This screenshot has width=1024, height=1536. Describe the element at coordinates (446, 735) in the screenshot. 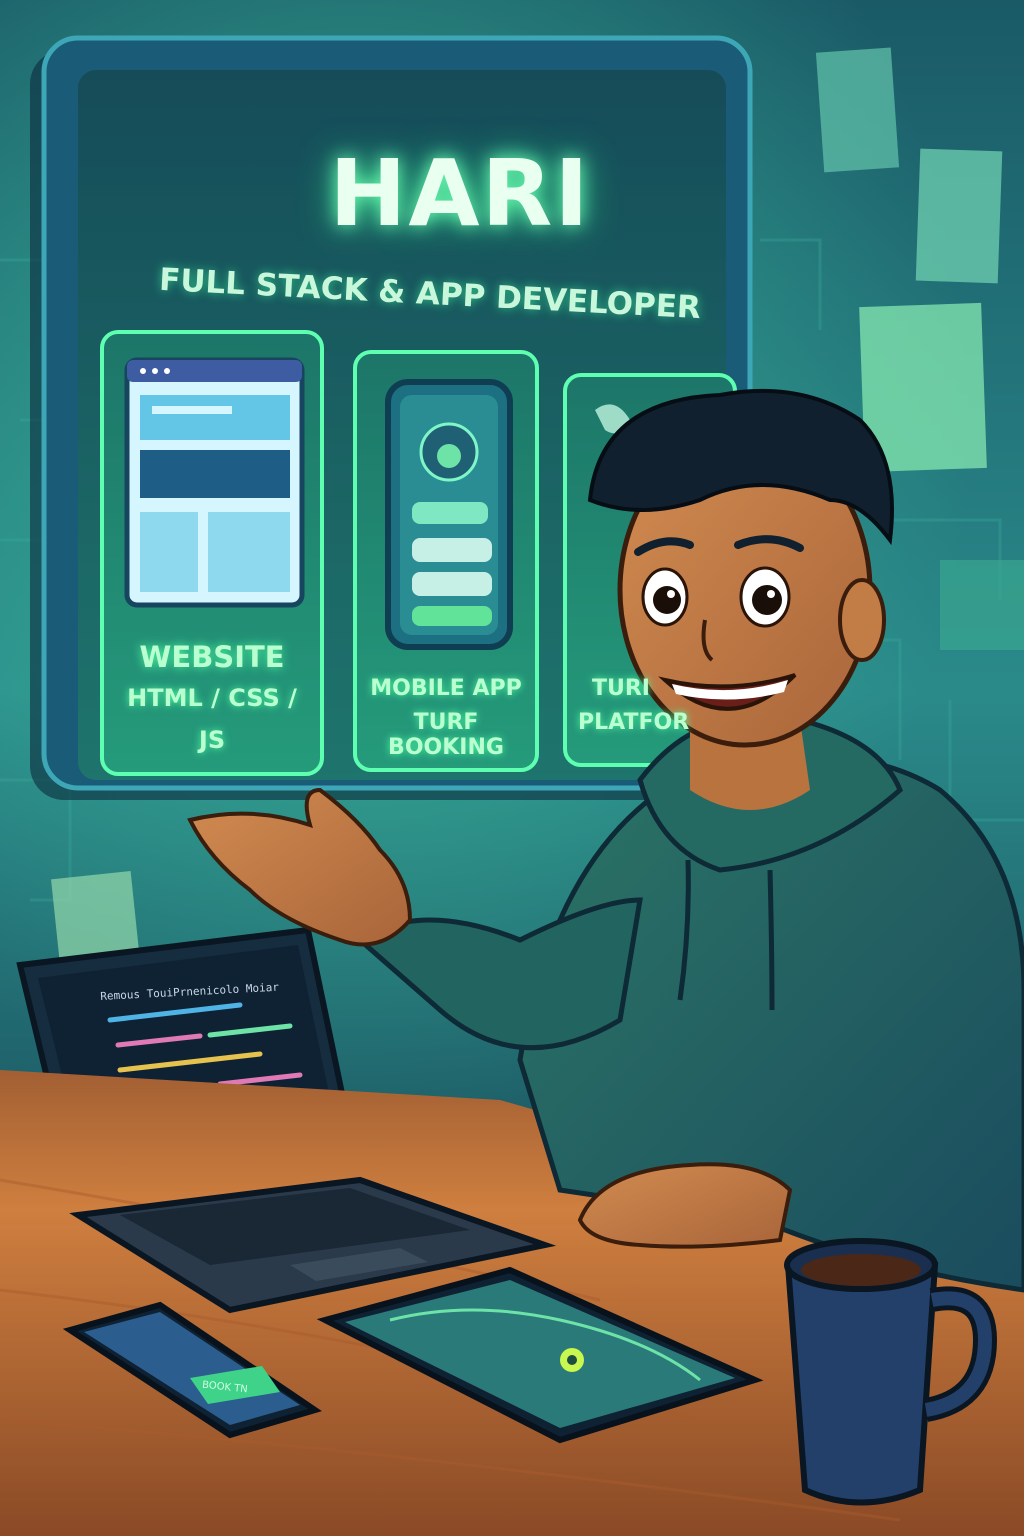

I see `card-mobile-app-line2: TURF BOOKING` at that location.